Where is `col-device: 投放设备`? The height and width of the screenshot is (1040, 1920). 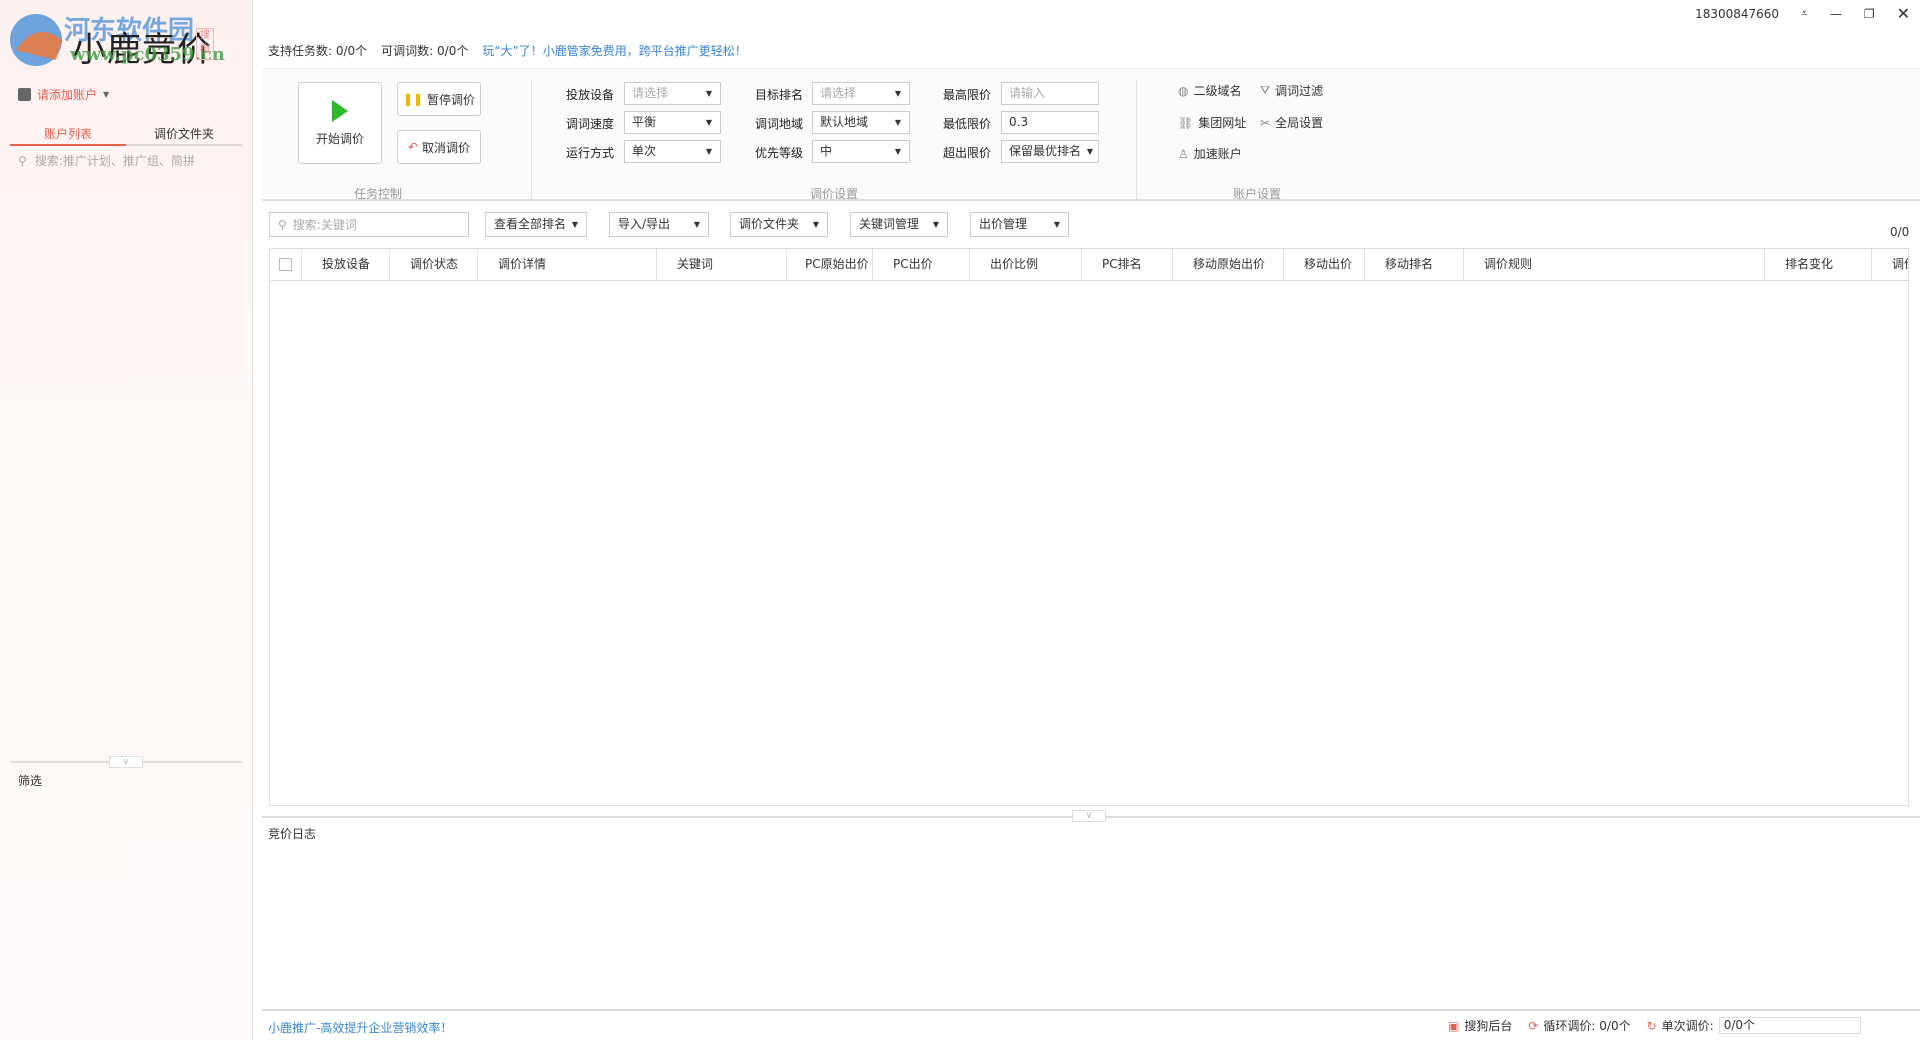
col-device: 投放设备 is located at coordinates (346, 264).